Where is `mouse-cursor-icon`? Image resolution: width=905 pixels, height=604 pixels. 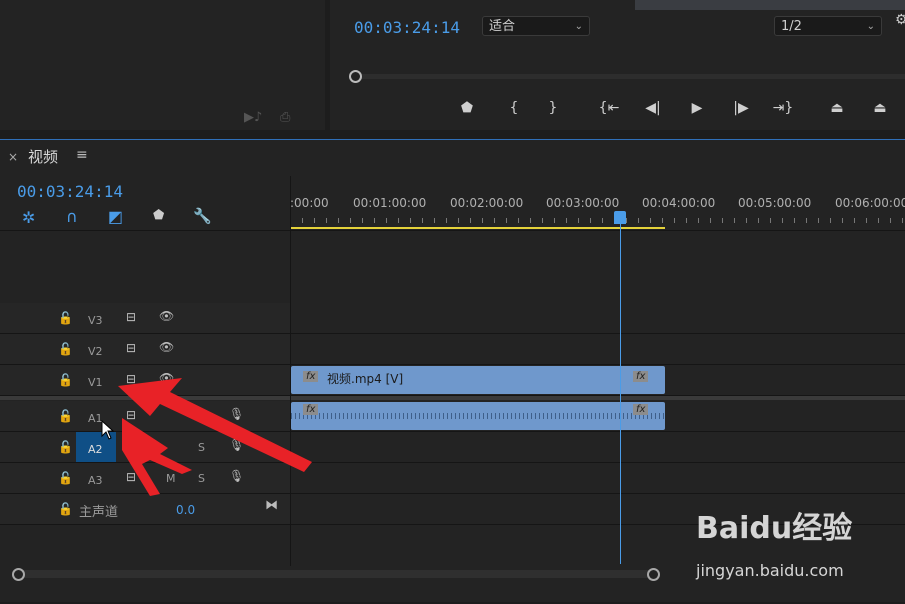
mouse-cursor-icon is located at coordinates (108, 430).